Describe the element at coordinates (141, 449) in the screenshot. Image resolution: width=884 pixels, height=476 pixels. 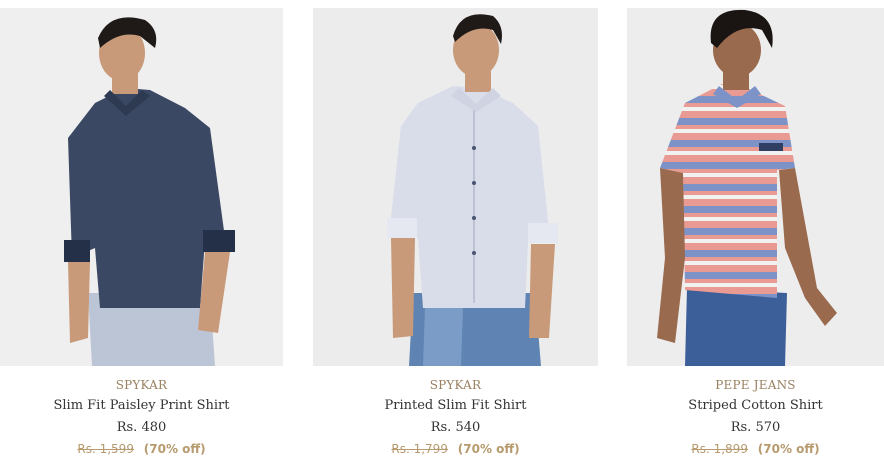
I see `price-row: Rs. 1,599 (70% off)` at that location.